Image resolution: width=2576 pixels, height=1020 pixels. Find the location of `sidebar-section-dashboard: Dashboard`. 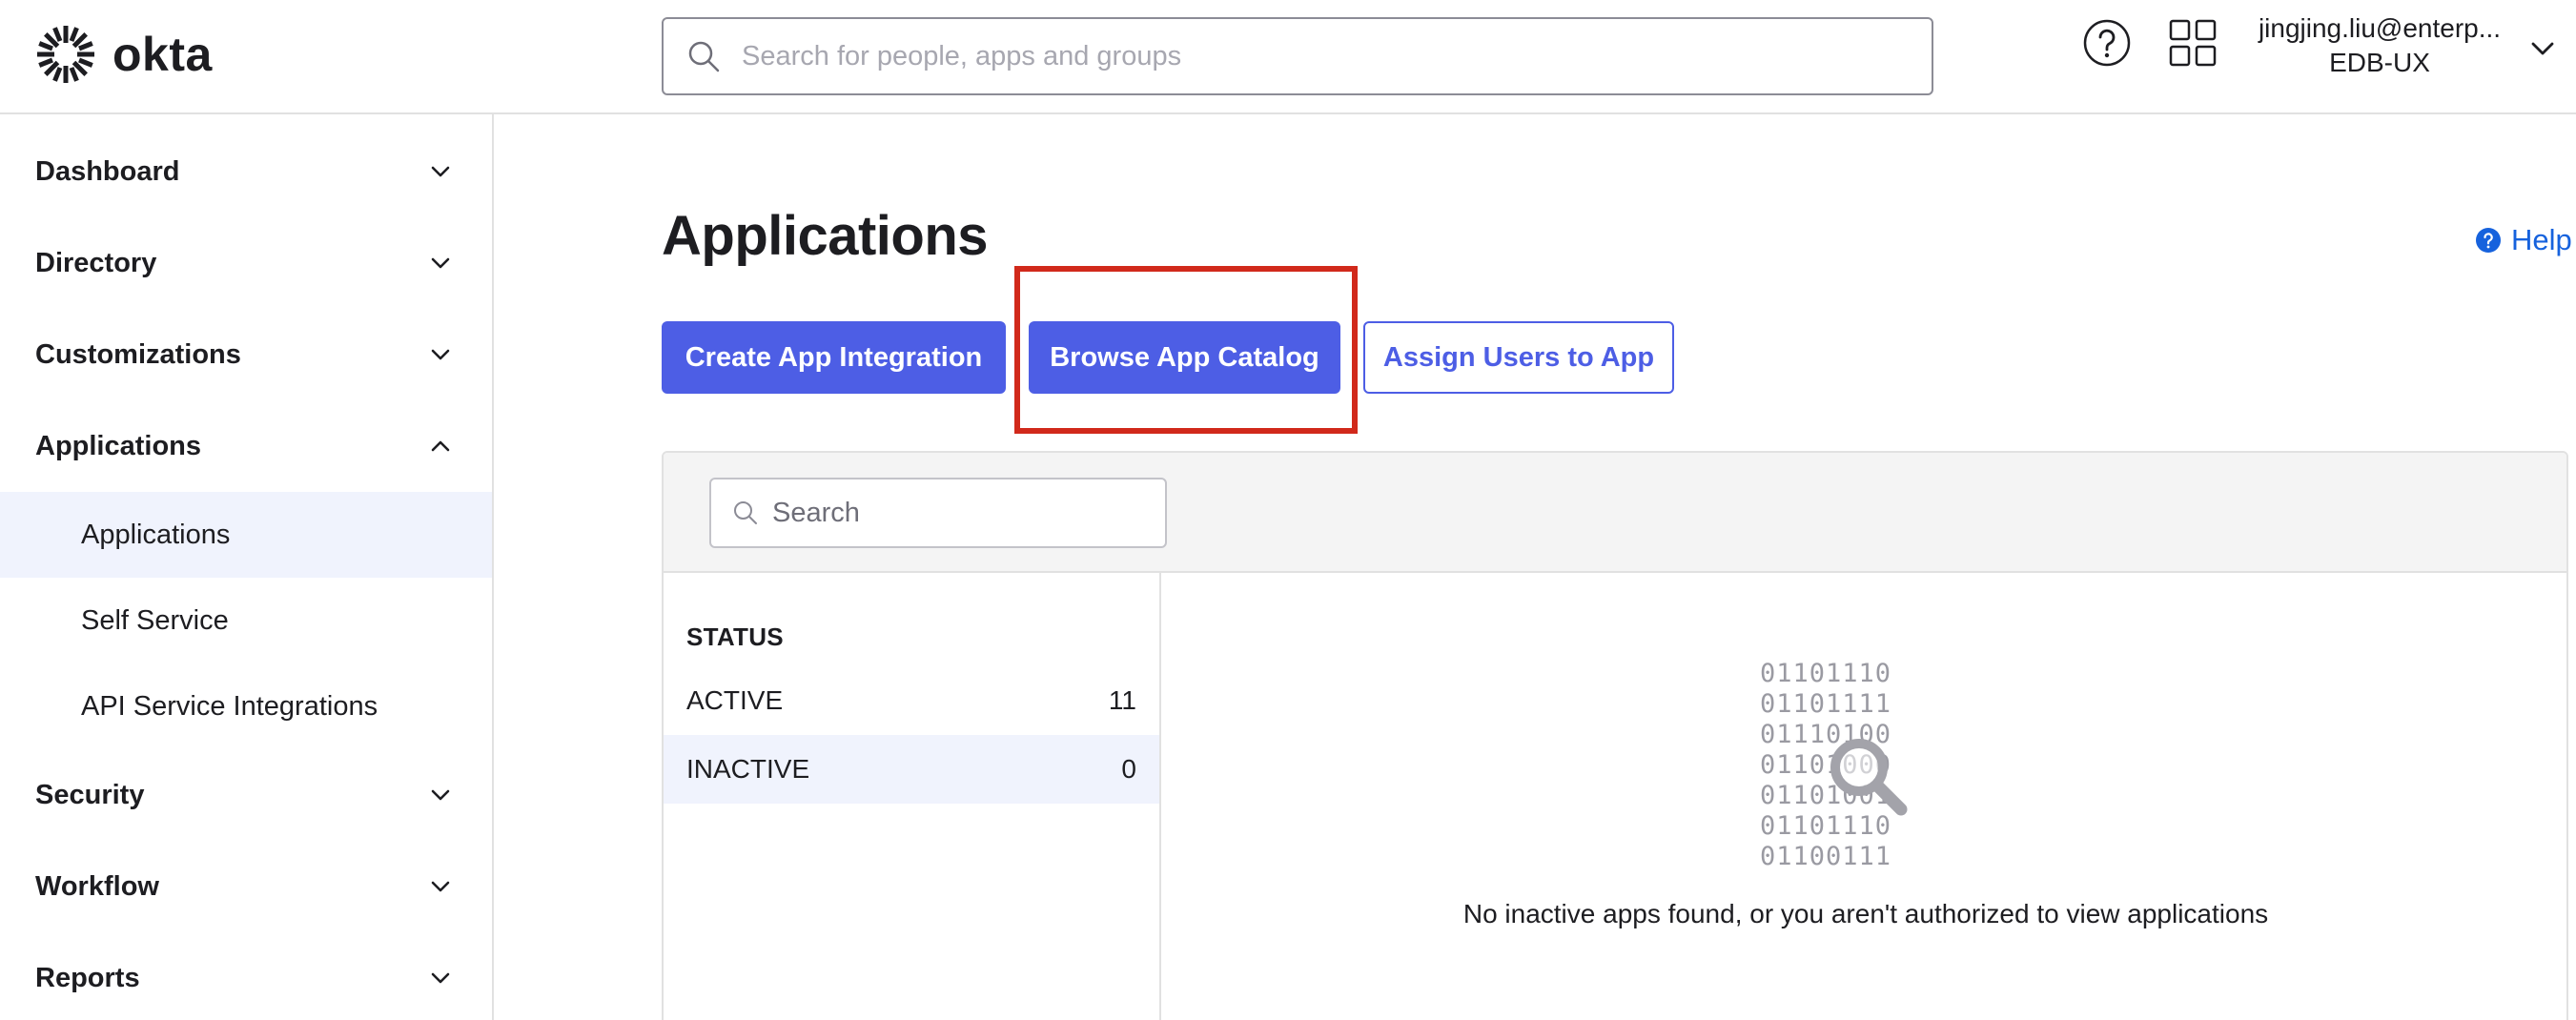

sidebar-section-dashboard: Dashboard is located at coordinates (246, 171).